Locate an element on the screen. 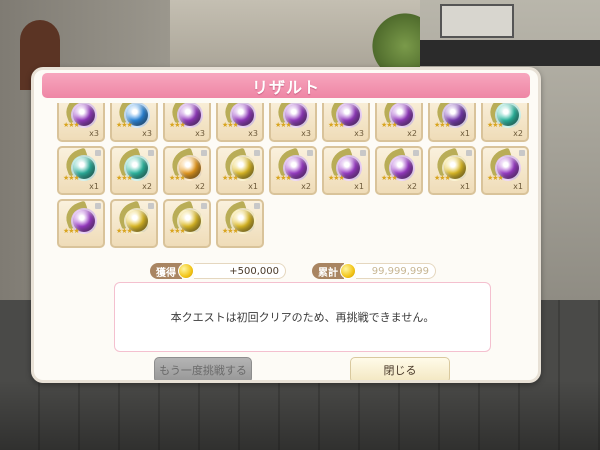  close-button: 閉じる is located at coordinates (400, 368).